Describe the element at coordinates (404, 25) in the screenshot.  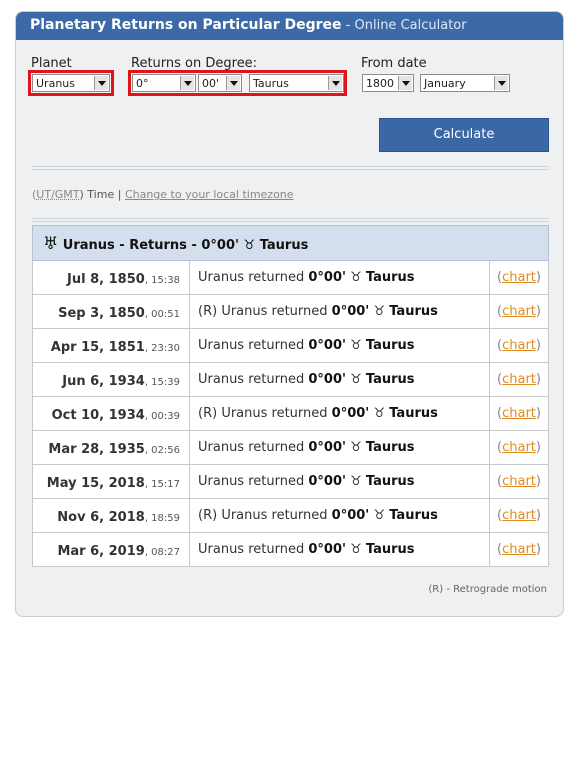
I see `page-subtitle: - Online Calculator` at that location.